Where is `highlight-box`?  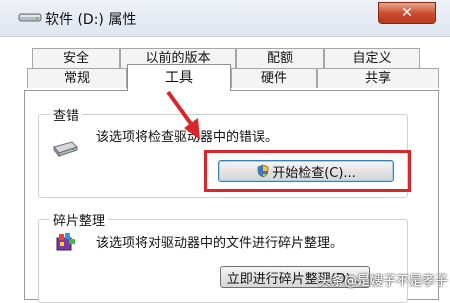 highlight-box is located at coordinates (307, 171).